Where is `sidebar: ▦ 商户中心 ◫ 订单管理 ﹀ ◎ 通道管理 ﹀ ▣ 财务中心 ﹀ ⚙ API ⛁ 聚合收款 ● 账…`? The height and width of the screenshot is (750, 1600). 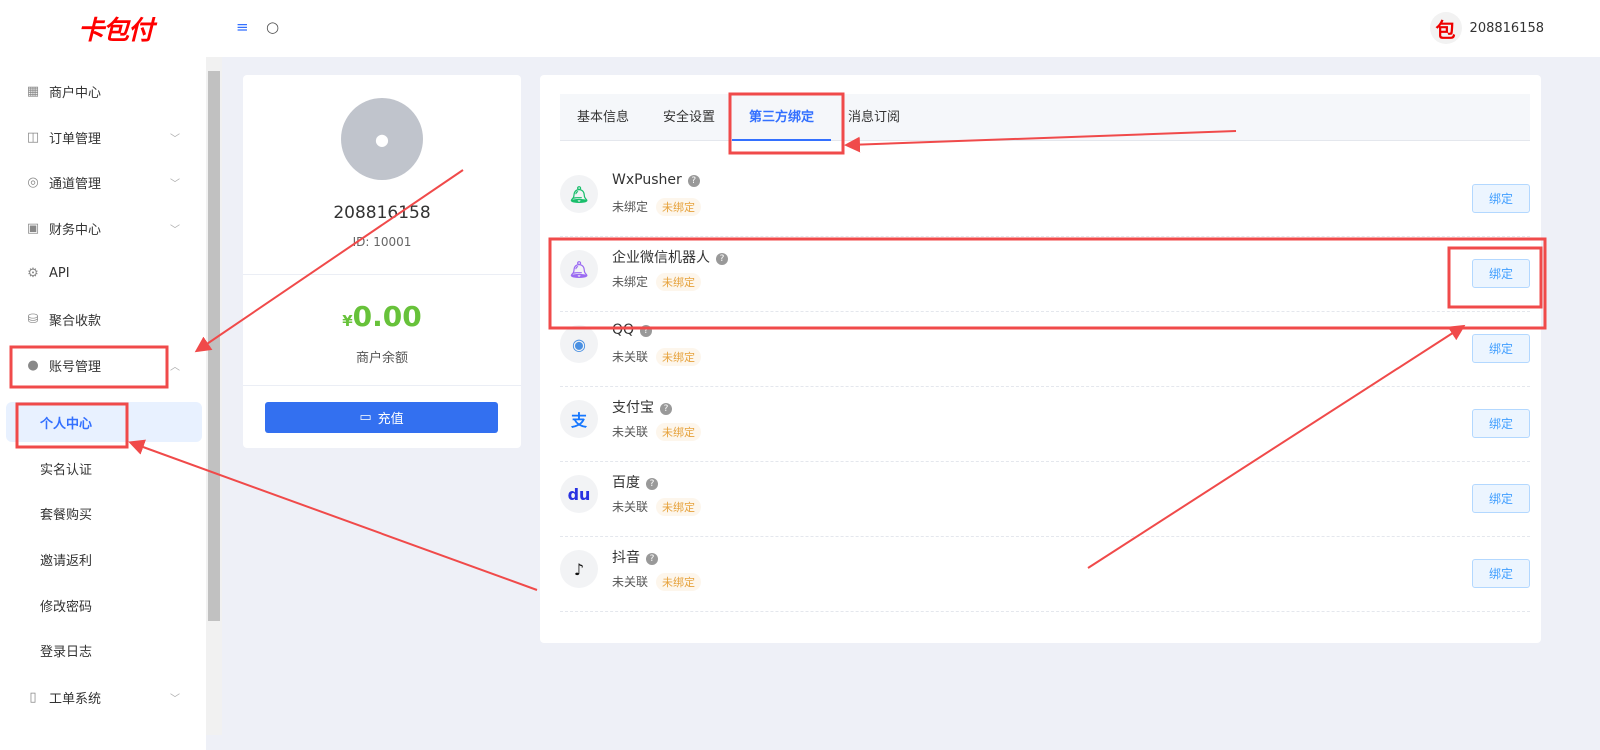
sidebar: ▦ 商户中心 ◫ 订单管理 ﹀ ◎ 通道管理 ﹀ ▣ 财务中心 ﹀ ⚙ API ⛁ 聚合收款 ● 账… is located at coordinates (103, 403).